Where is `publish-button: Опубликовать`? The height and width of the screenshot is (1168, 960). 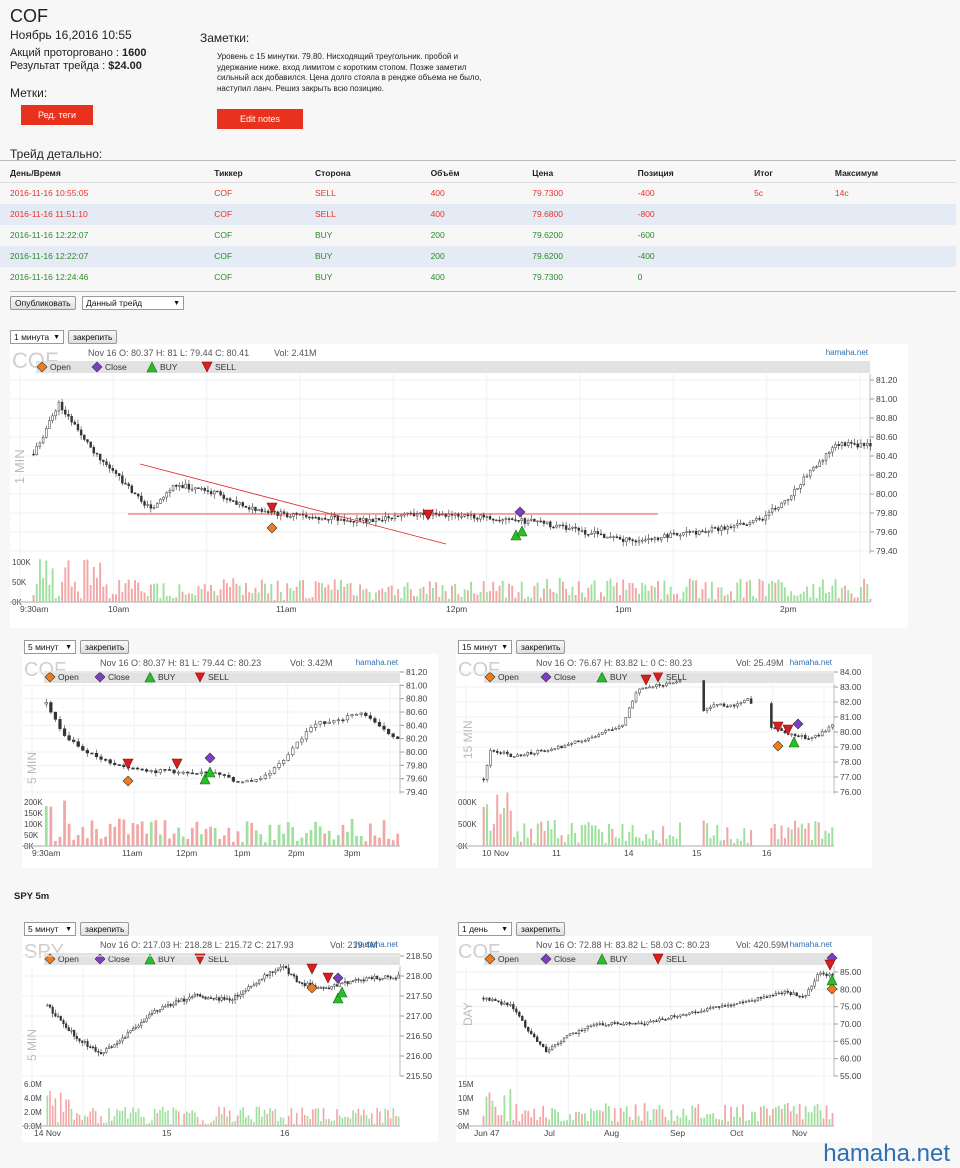
publish-button: Опубликовать is located at coordinates (43, 303).